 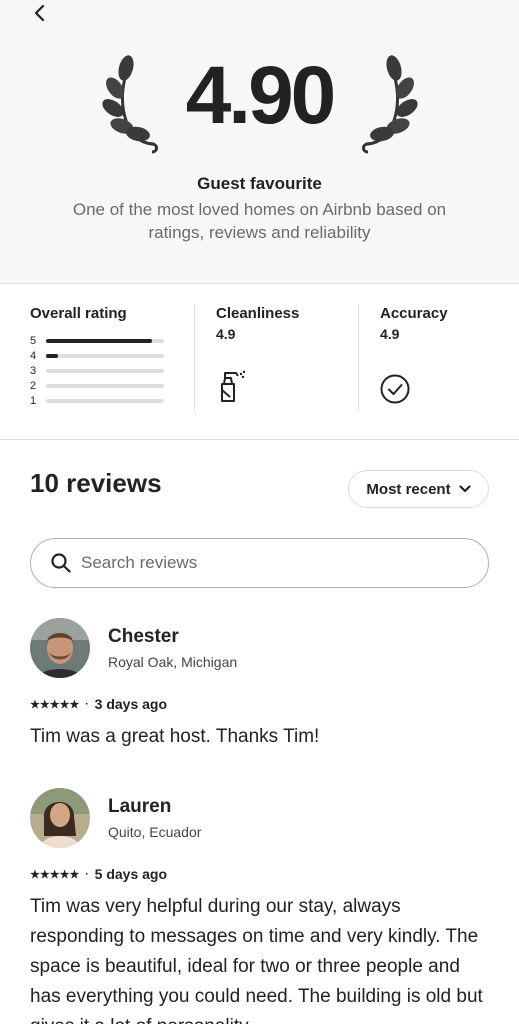 I want to click on overall-score: 4.90, so click(x=261, y=95).